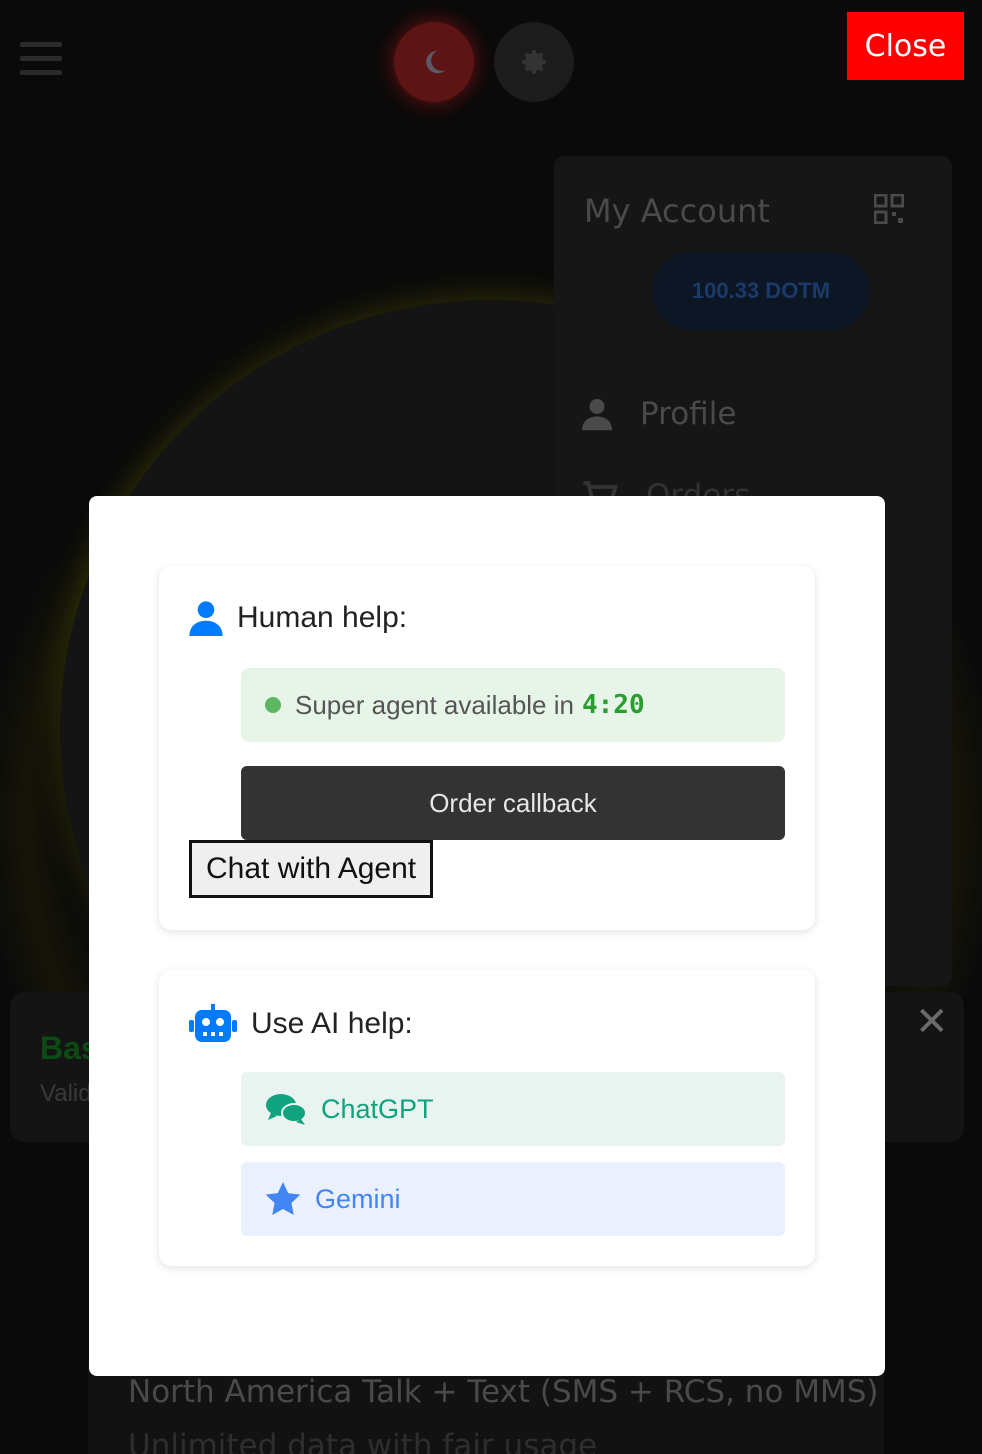 The height and width of the screenshot is (1454, 982). What do you see at coordinates (311, 869) in the screenshot?
I see `chat-with-agent-button: Chat with Agent` at bounding box center [311, 869].